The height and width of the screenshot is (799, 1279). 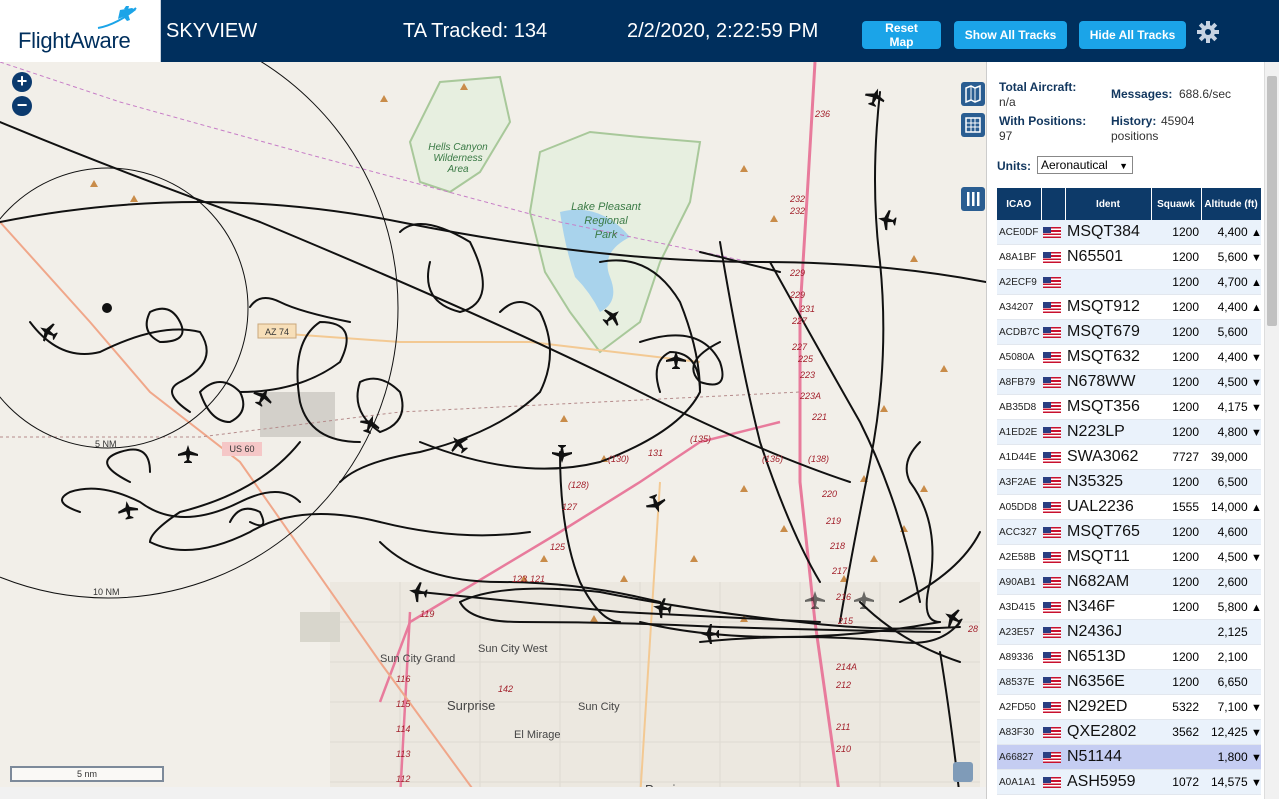 What do you see at coordinates (1272, 201) in the screenshot?
I see `scrollbar-thumb` at bounding box center [1272, 201].